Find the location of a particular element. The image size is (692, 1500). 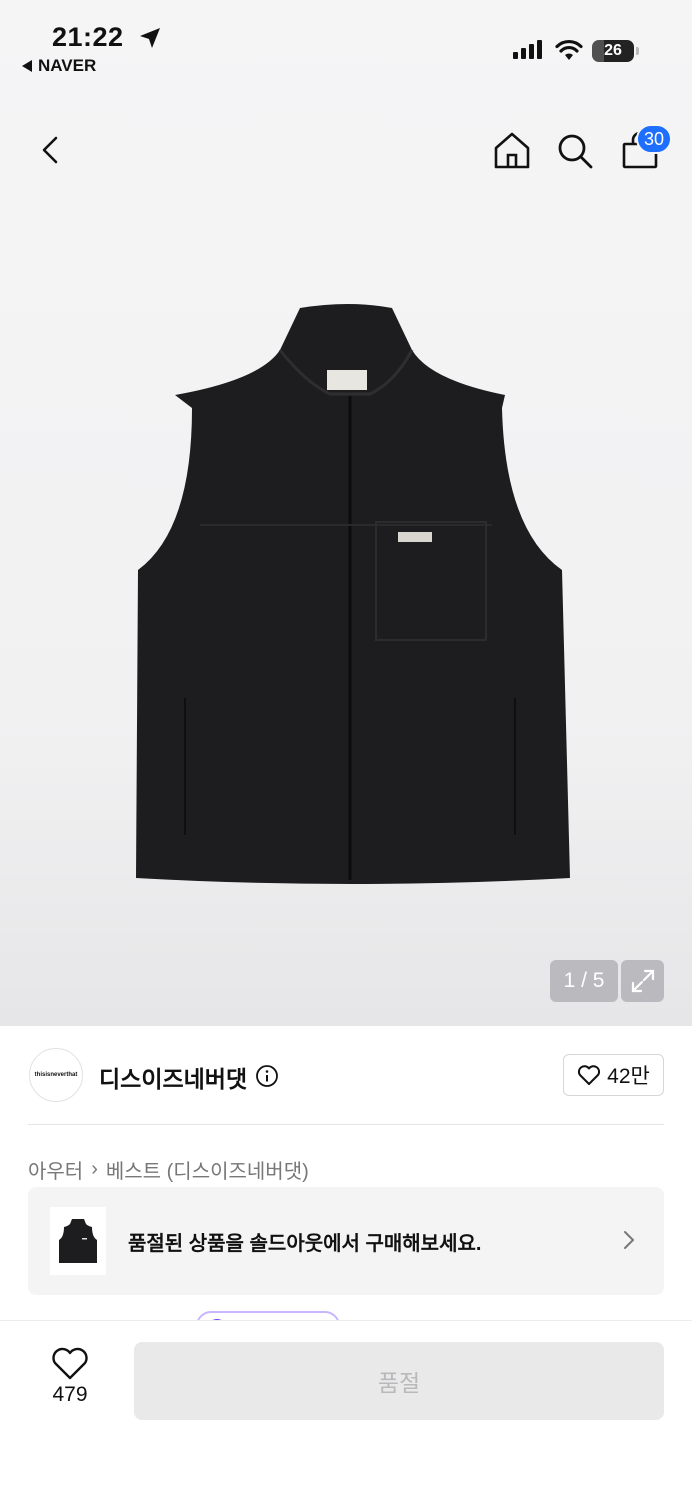

breadcrumb-subcategory: 베스트 (디스이즈네버댓) is located at coordinates (207, 1169).